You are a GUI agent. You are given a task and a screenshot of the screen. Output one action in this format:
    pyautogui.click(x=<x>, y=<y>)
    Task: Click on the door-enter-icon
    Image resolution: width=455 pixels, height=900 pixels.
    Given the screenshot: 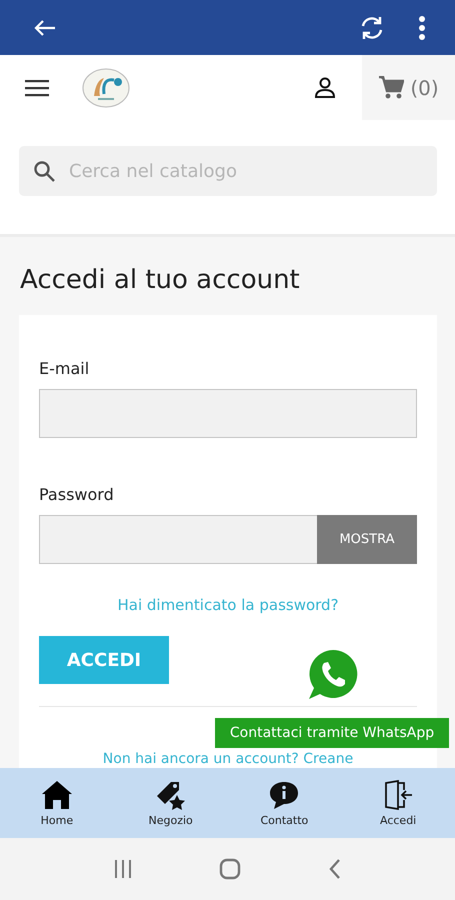 What is the action you would take?
    pyautogui.click(x=398, y=795)
    